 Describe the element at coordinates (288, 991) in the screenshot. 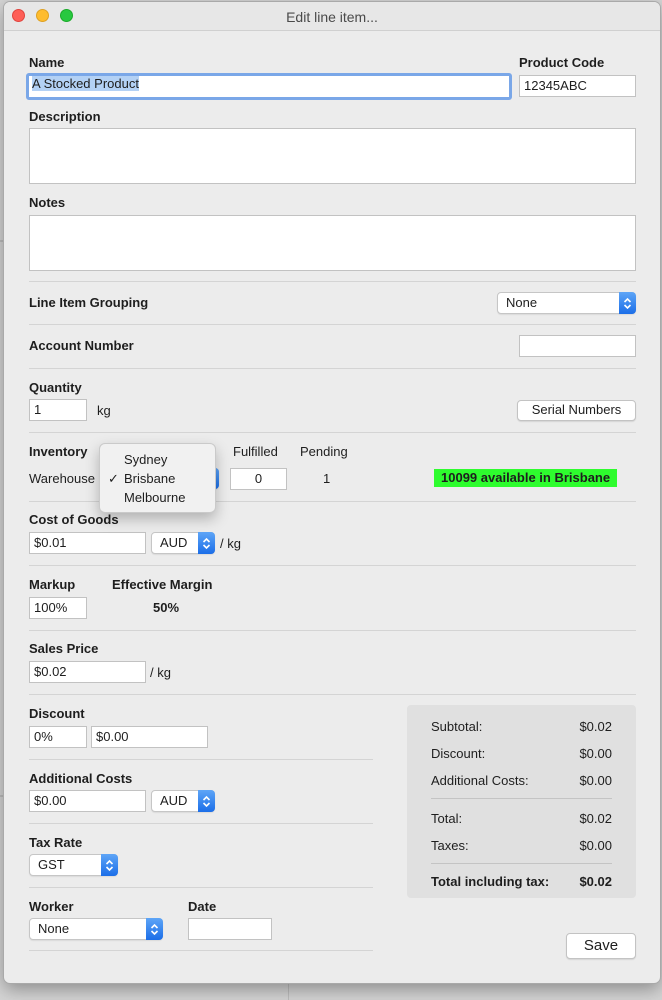

I see `background-divider` at that location.